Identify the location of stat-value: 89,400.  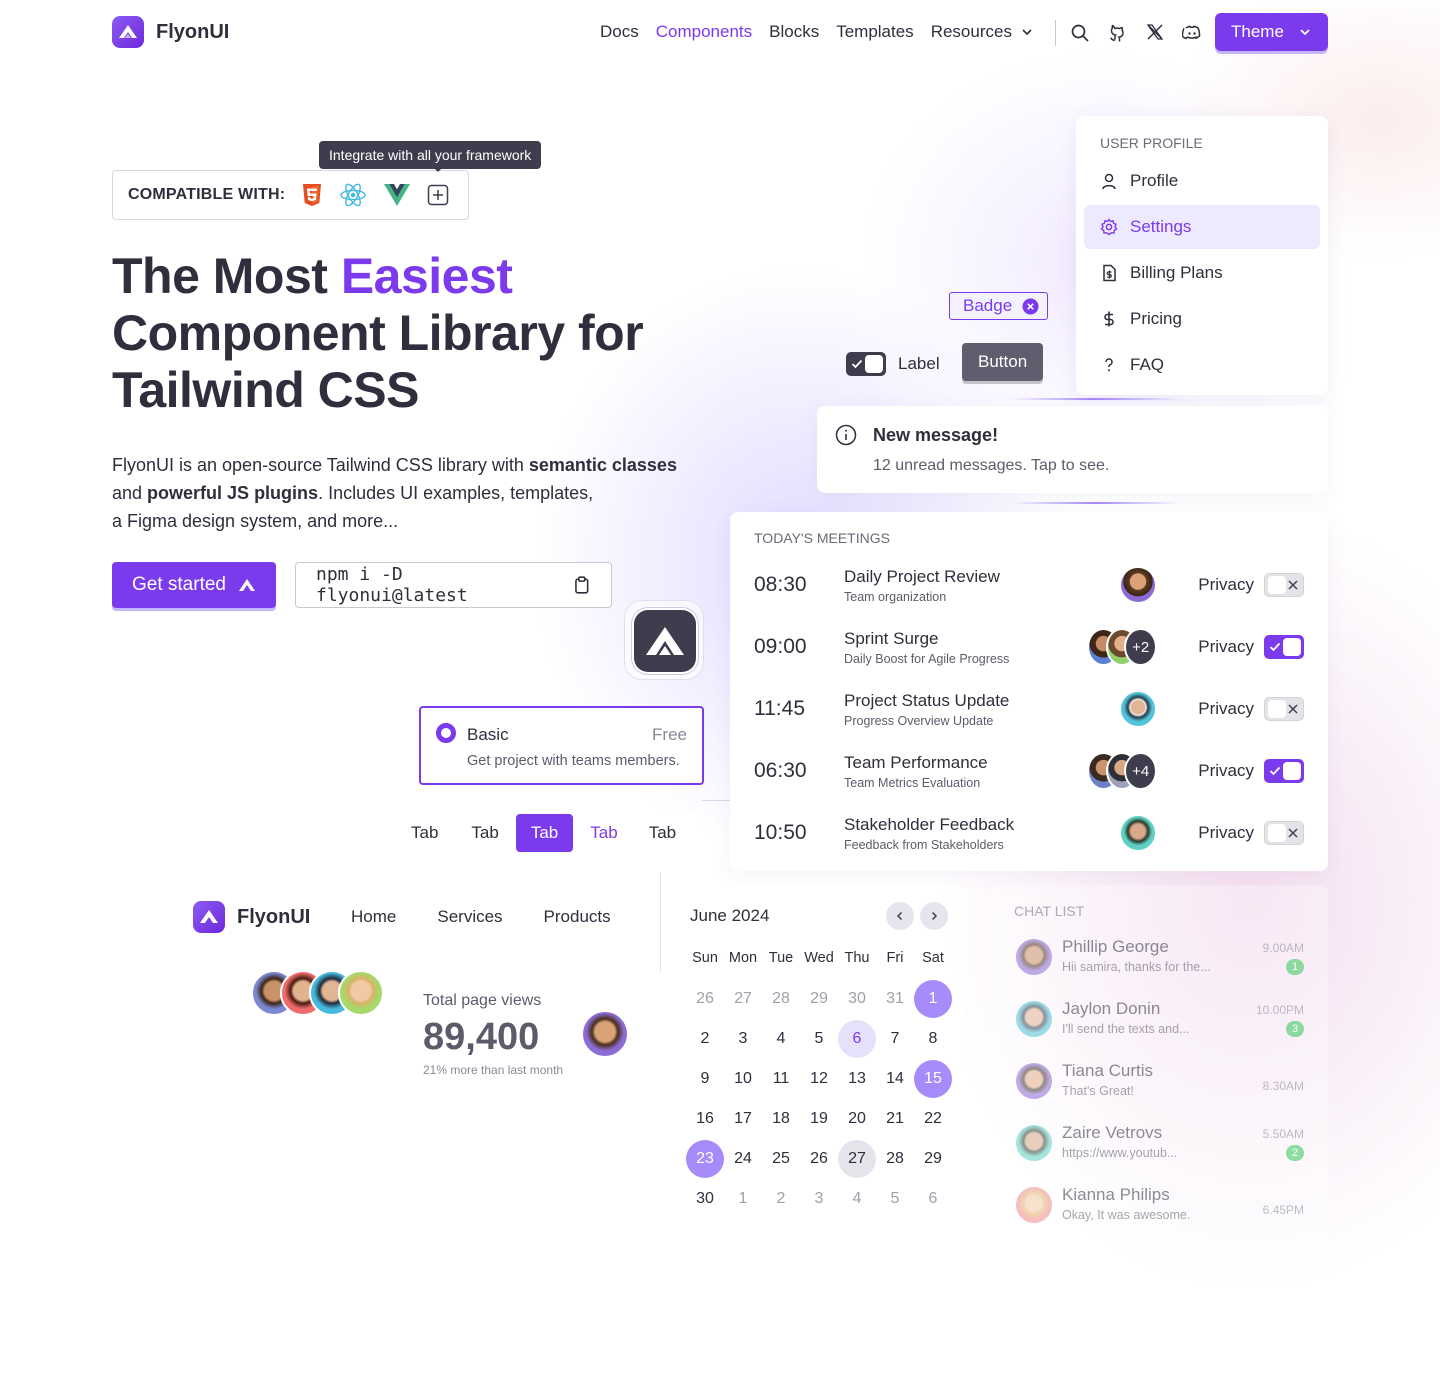
(481, 1037).